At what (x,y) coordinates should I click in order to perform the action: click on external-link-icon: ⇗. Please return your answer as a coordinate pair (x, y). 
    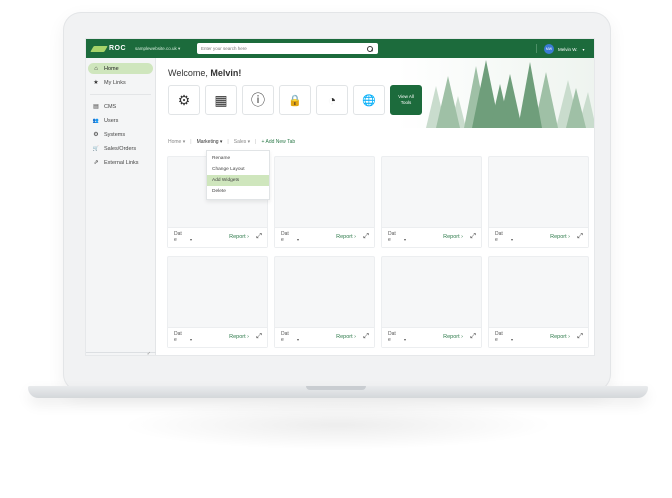
    Looking at the image, I should click on (96, 163).